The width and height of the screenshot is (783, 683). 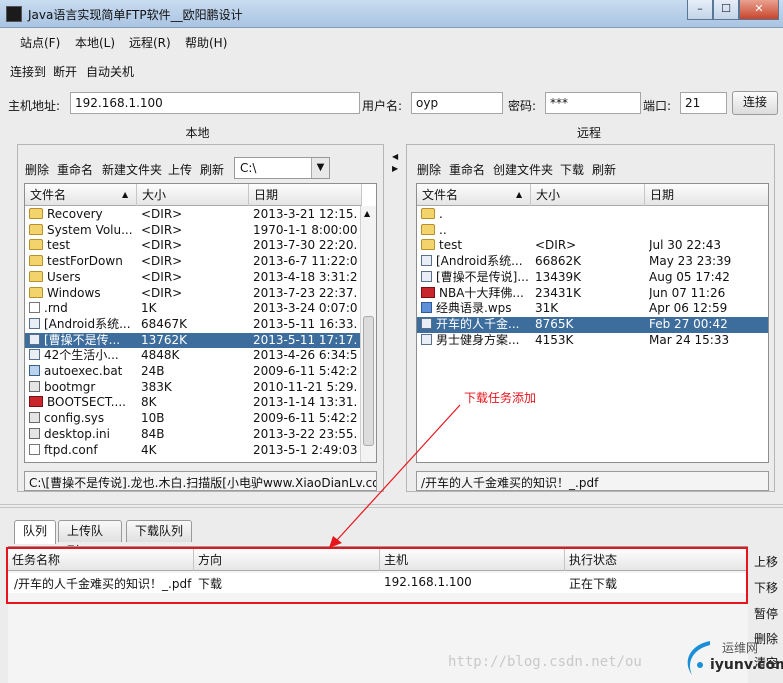 What do you see at coordinates (395, 476) in the screenshot?
I see `annotation-arrow` at bounding box center [395, 476].